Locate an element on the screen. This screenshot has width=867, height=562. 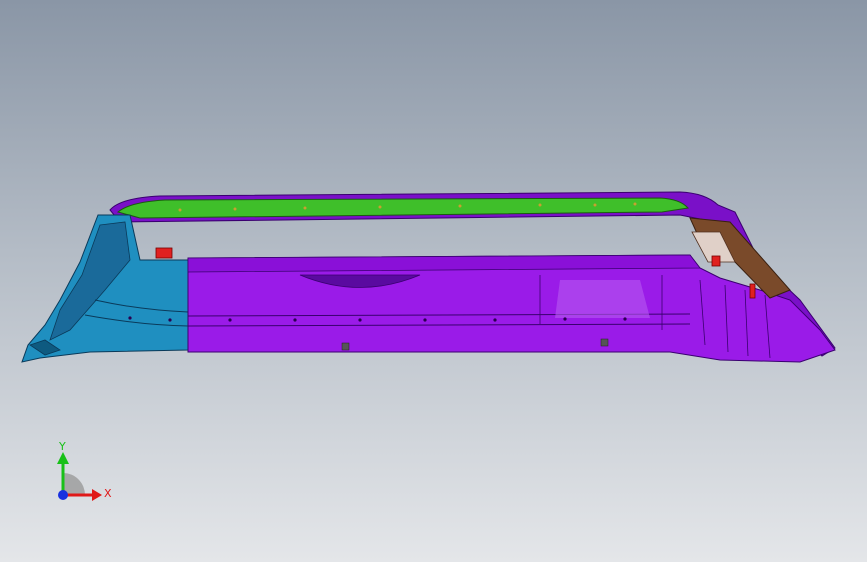
tab-left is located at coordinates (345, 346).